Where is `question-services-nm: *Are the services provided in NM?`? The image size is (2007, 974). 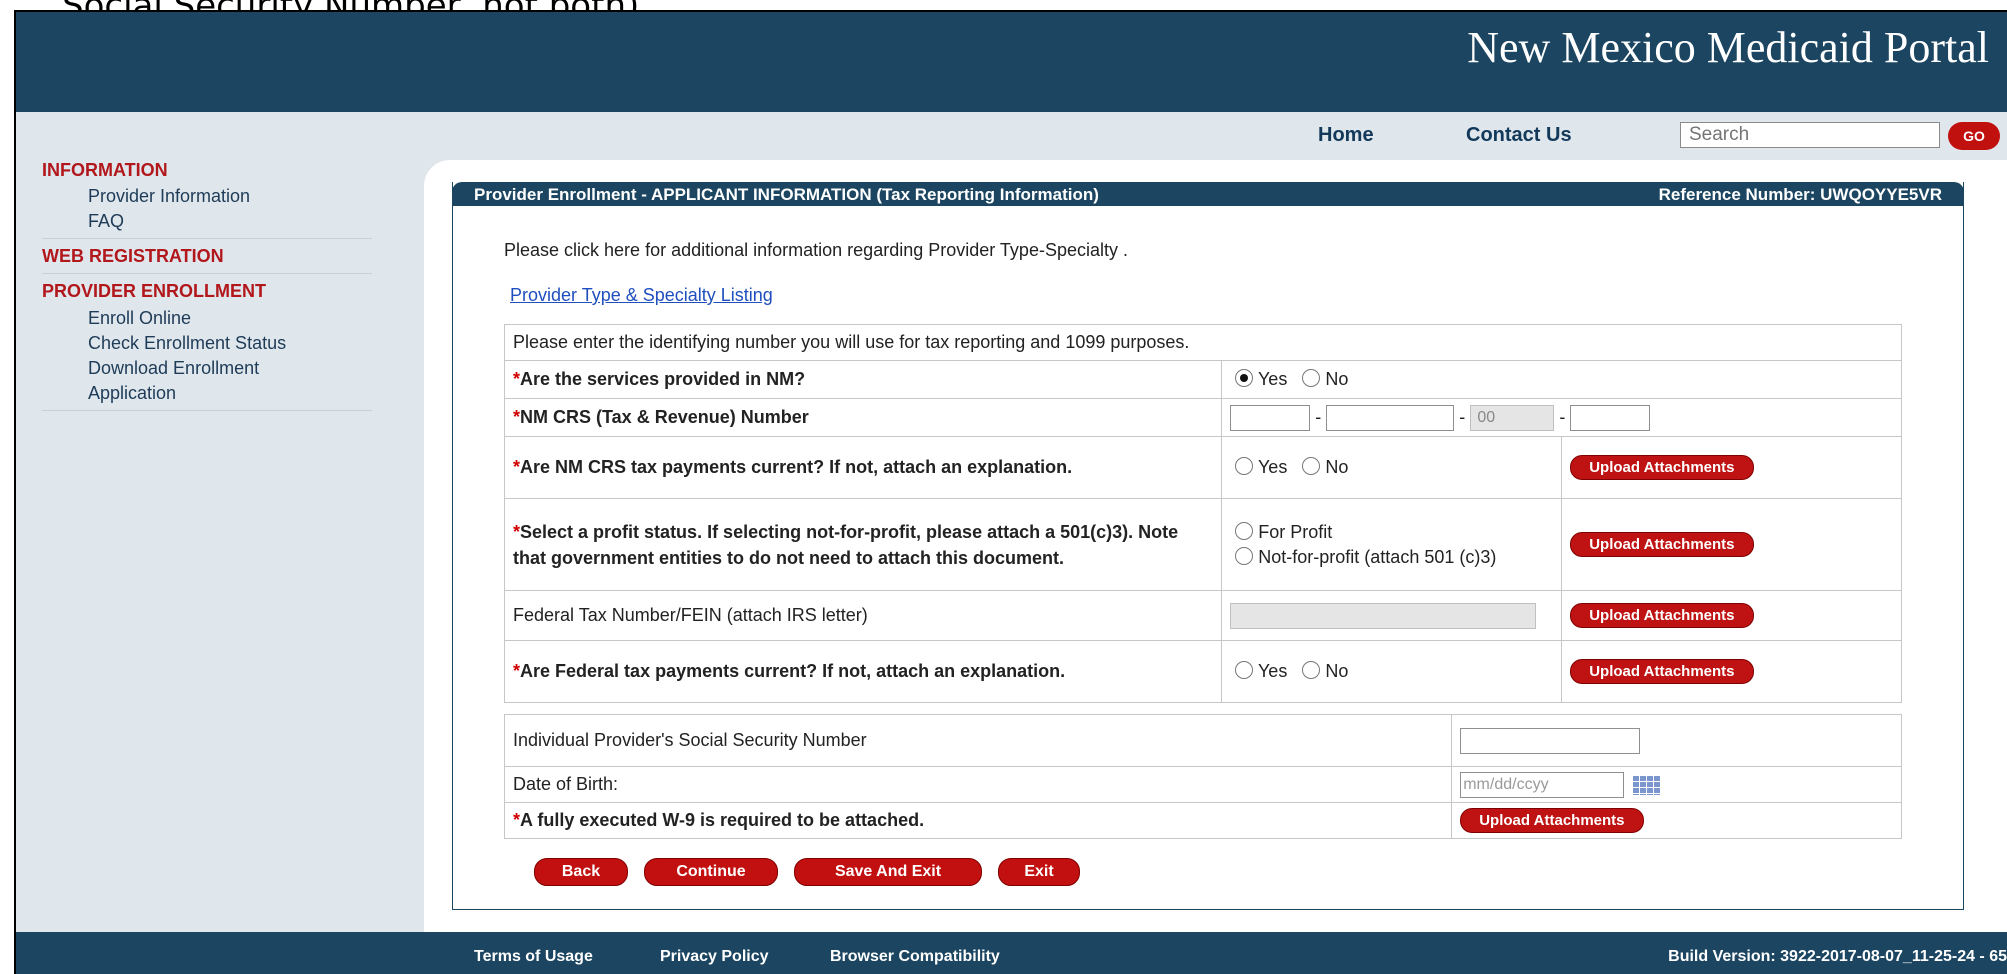
question-services-nm: *Are the services provided in NM? is located at coordinates (863, 379).